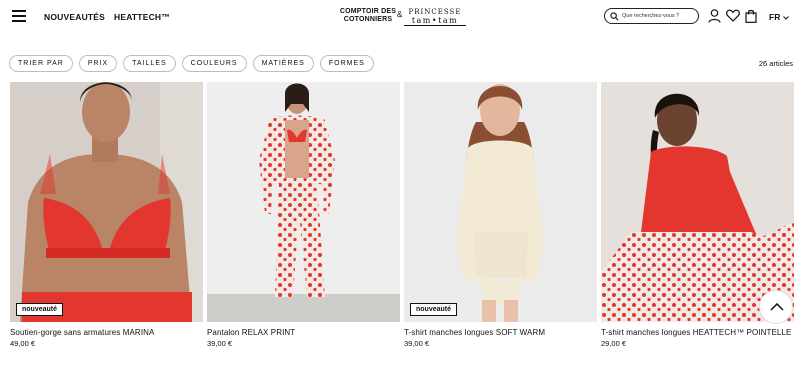 Image resolution: width=800 pixels, height=369 pixels. I want to click on nav-link-heattech: HEATTECH™, so click(142, 17).